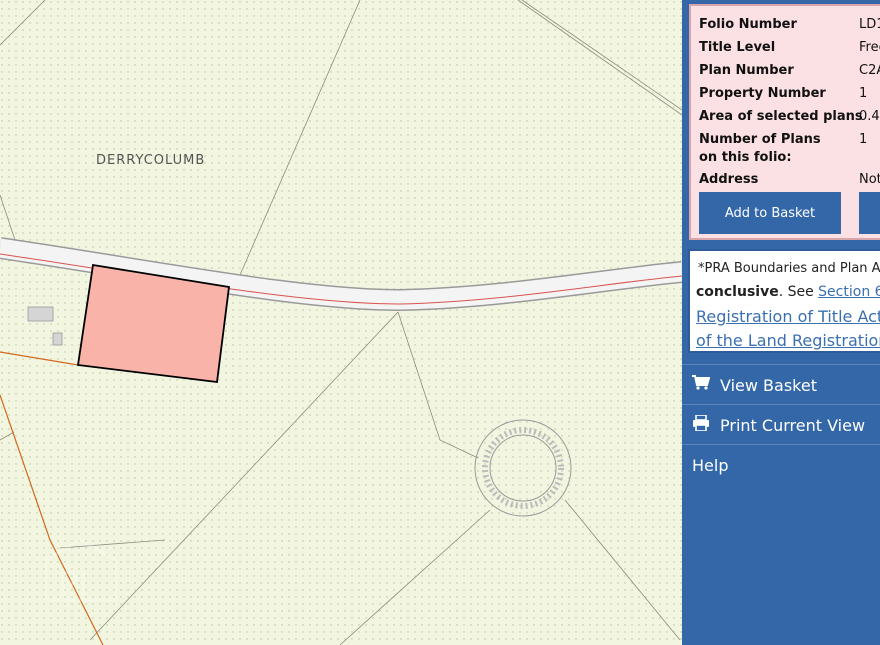 Image resolution: width=880 pixels, height=645 pixels. I want to click on view-basket-item: View Basket, so click(781, 385).